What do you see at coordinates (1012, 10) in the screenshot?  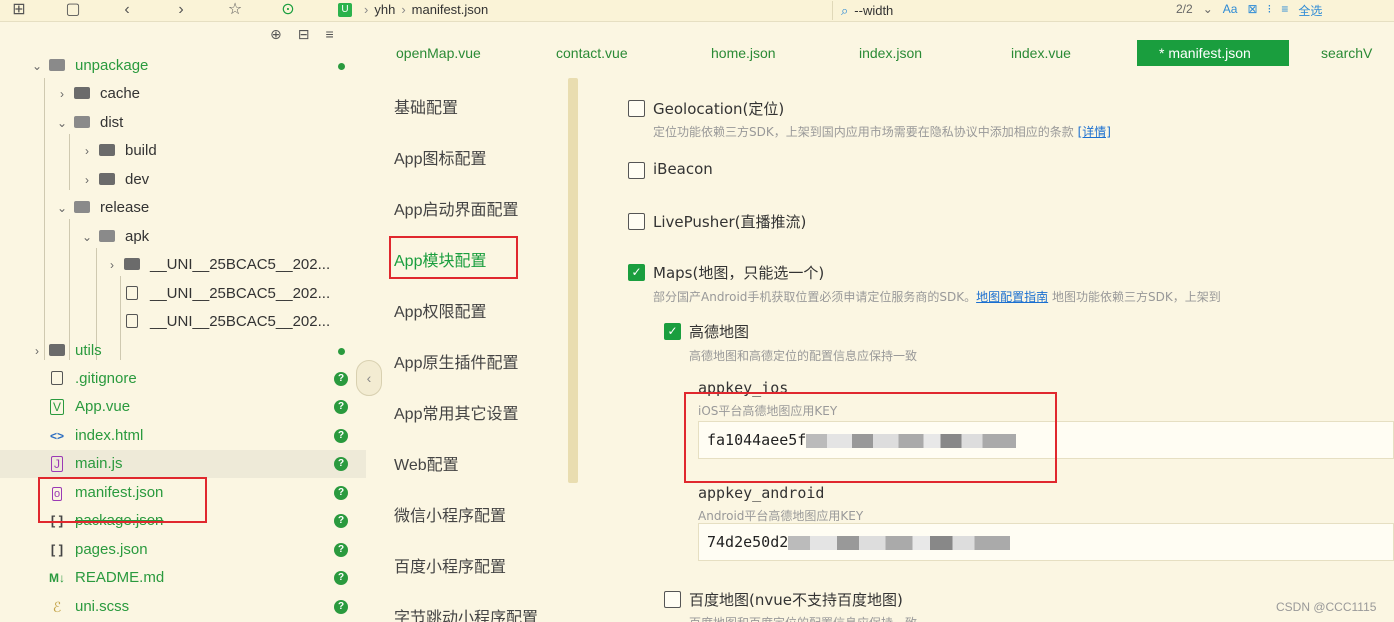 I see `search-input: ⌕ --width` at bounding box center [1012, 10].